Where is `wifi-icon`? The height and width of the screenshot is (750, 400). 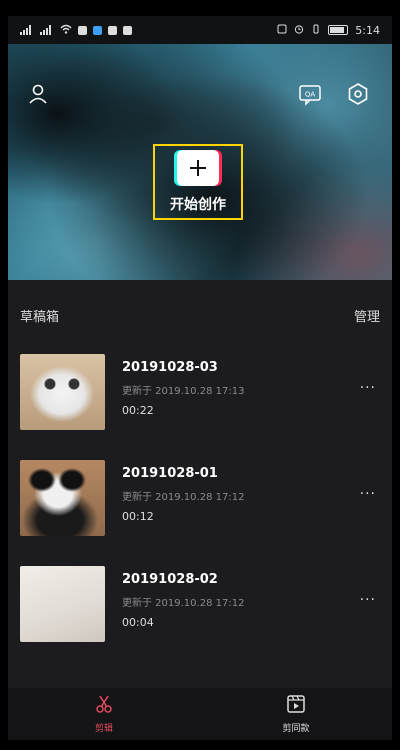 wifi-icon is located at coordinates (66, 30).